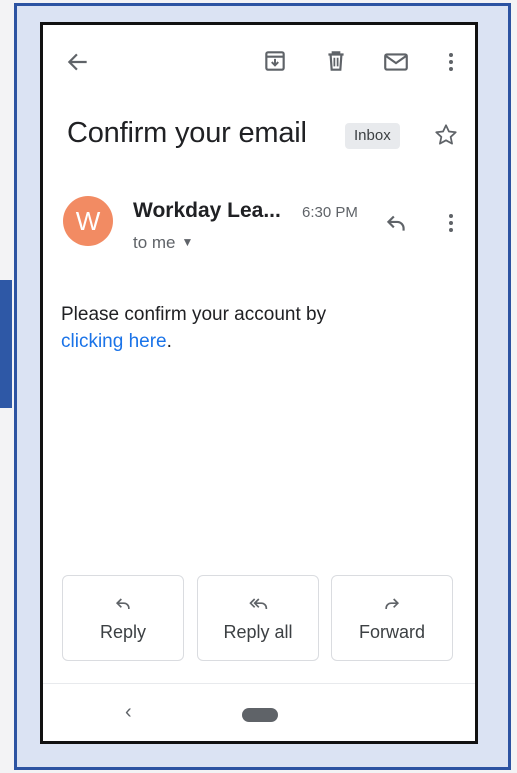 The height and width of the screenshot is (773, 517). Describe the element at coordinates (187, 133) in the screenshot. I see `email-subject: Confirm your email` at that location.